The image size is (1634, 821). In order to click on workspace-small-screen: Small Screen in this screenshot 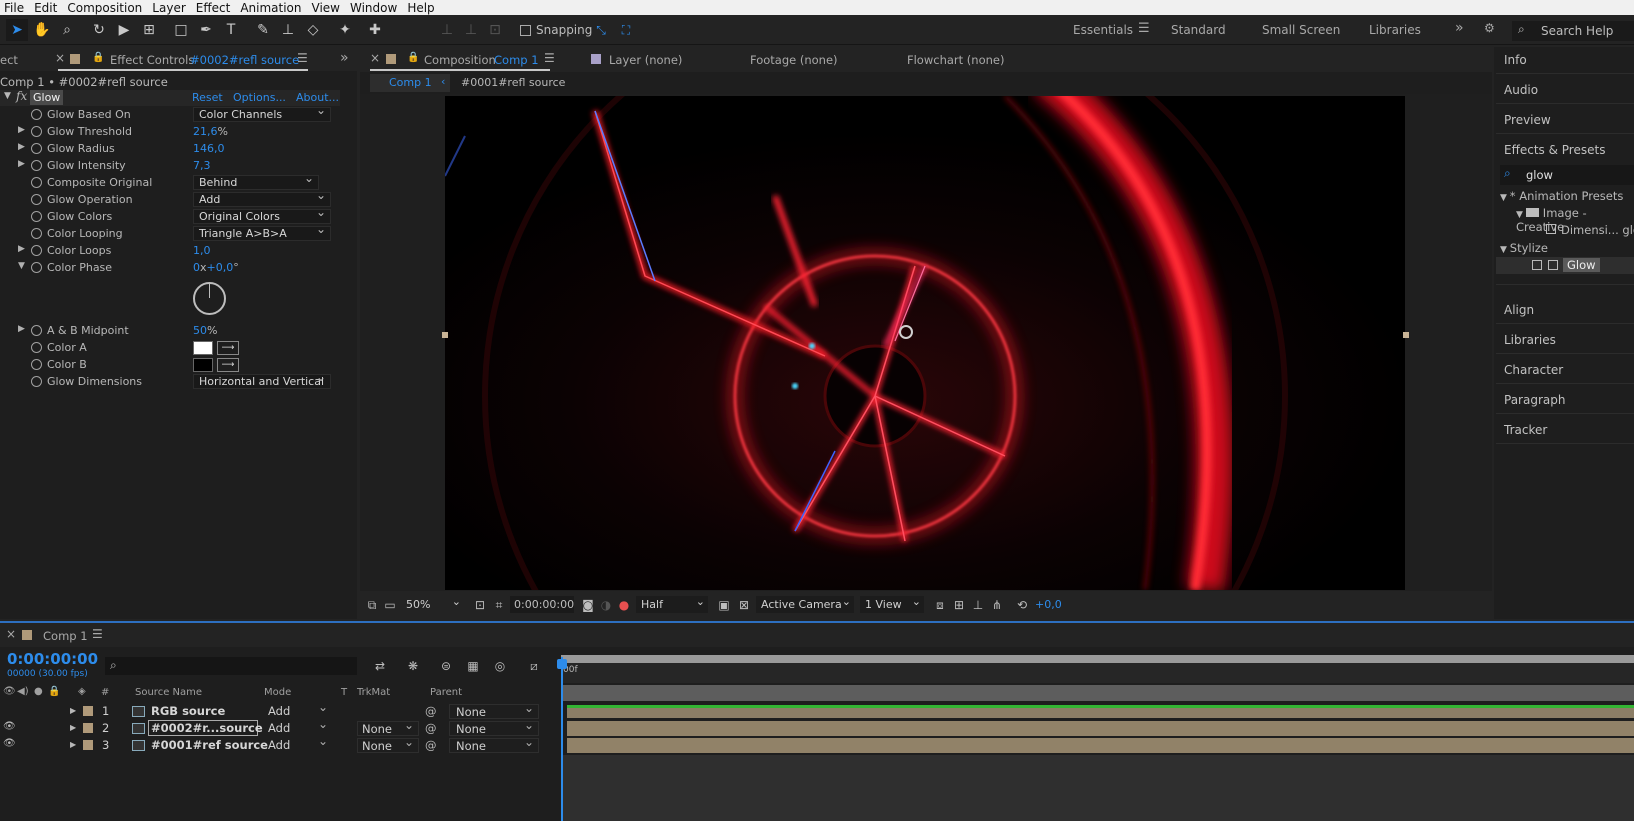, I will do `click(1301, 30)`.